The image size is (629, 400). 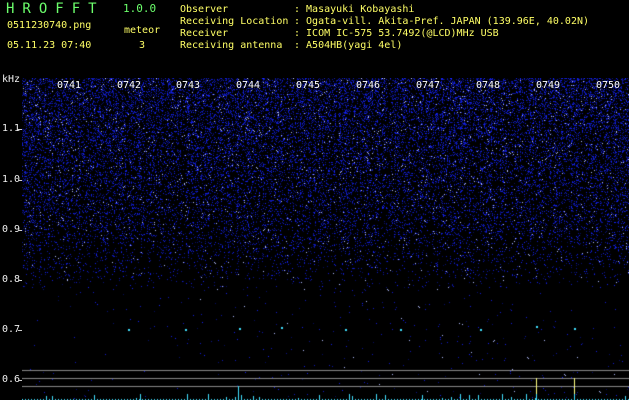 I want to click on filename: 0511230740.png, so click(x=49, y=25).